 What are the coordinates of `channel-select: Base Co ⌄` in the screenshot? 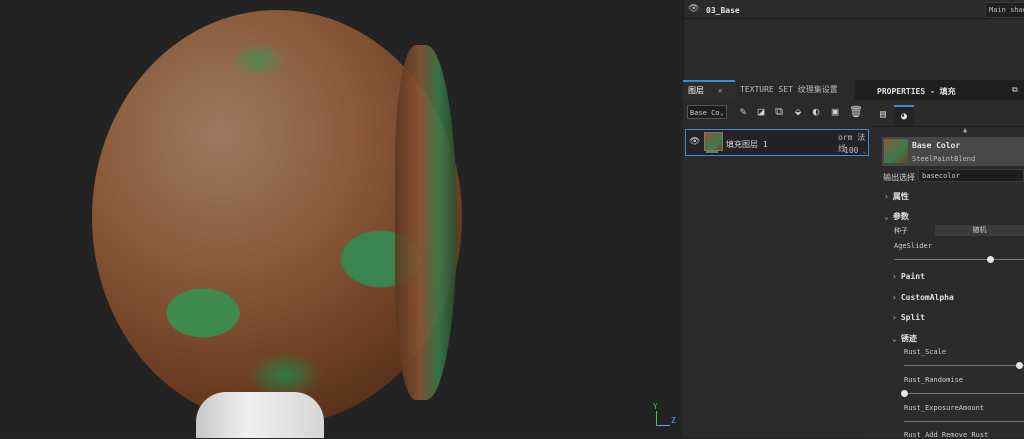 It's located at (707, 112).